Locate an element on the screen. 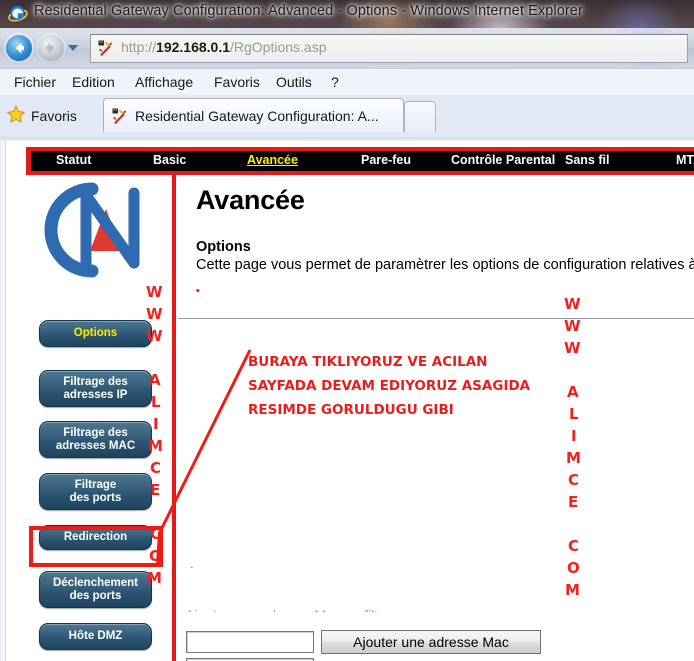 The image size is (694, 661). sidebar-item-filtrage-ip: Filtrage des adresses IP is located at coordinates (95, 388).